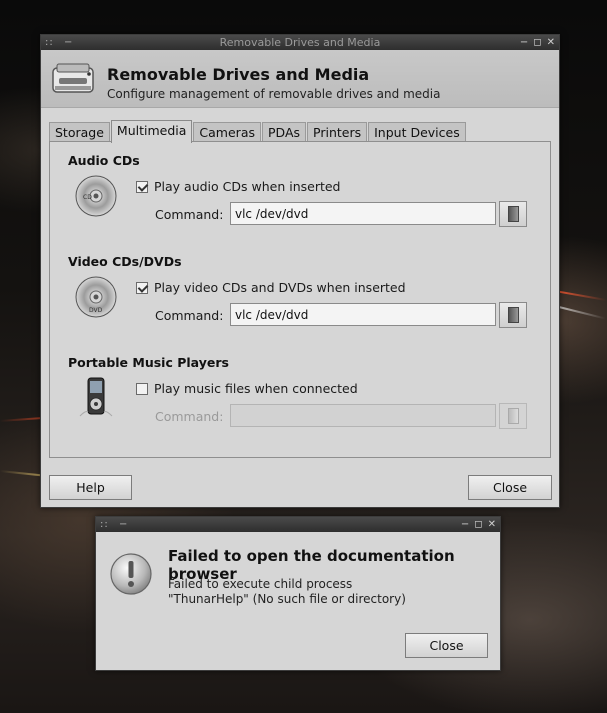 The height and width of the screenshot is (713, 607). I want to click on music-command-label: Command:, so click(189, 416).